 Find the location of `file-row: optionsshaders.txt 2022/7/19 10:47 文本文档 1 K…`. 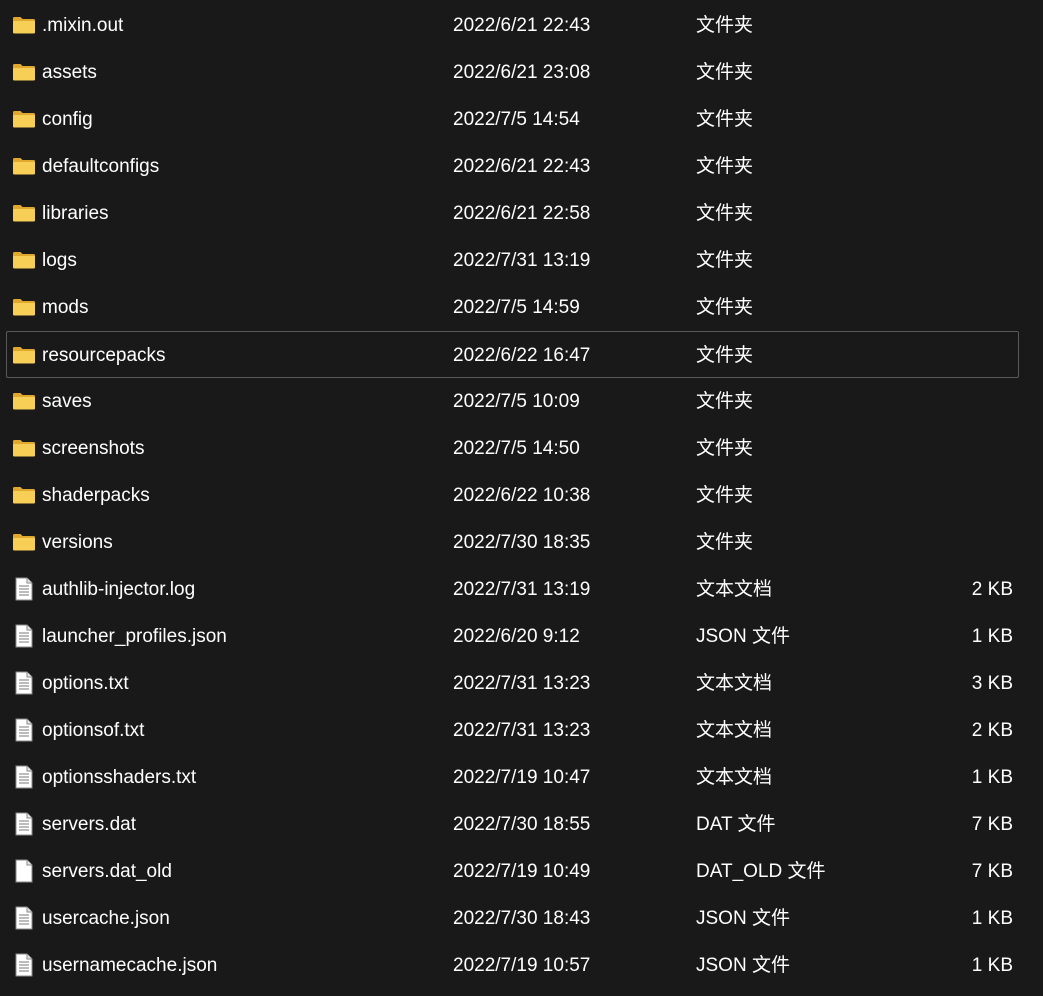

file-row: optionsshaders.txt 2022/7/19 10:47 文本文档 1 K… is located at coordinates (521, 777).